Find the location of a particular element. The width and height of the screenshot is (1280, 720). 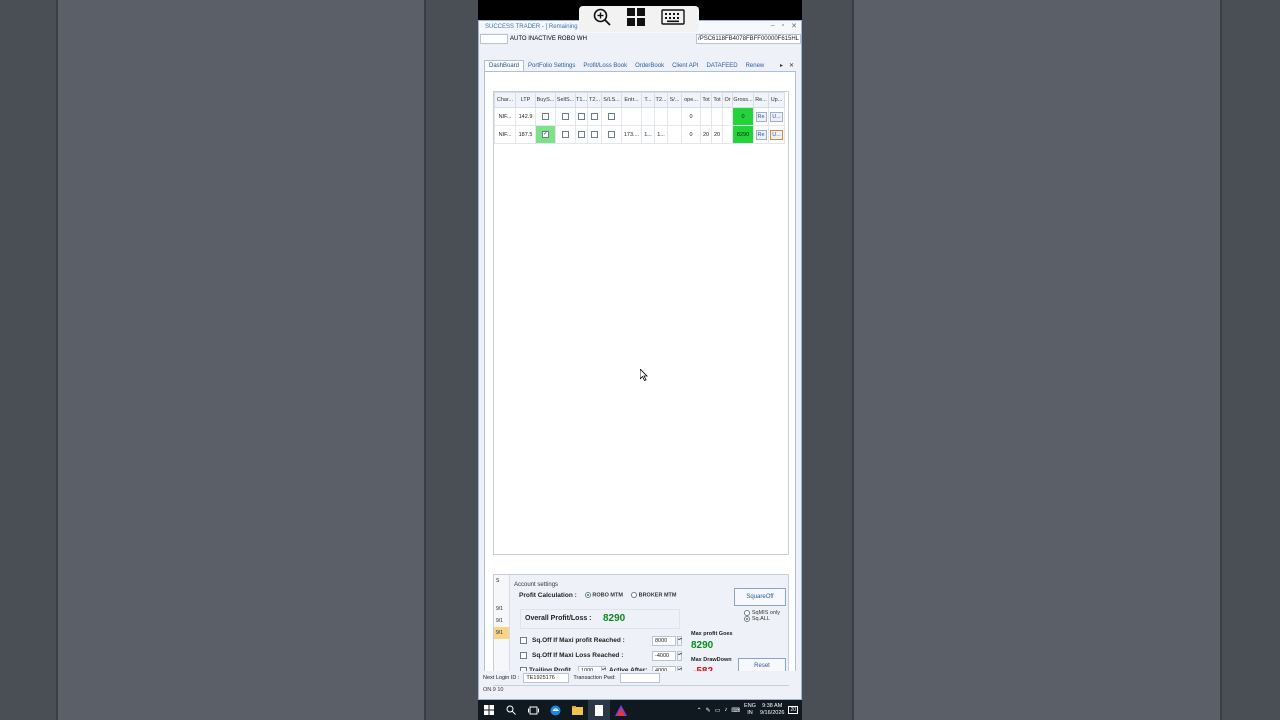

sqoff-profit-input: 8000 is located at coordinates (664, 641).